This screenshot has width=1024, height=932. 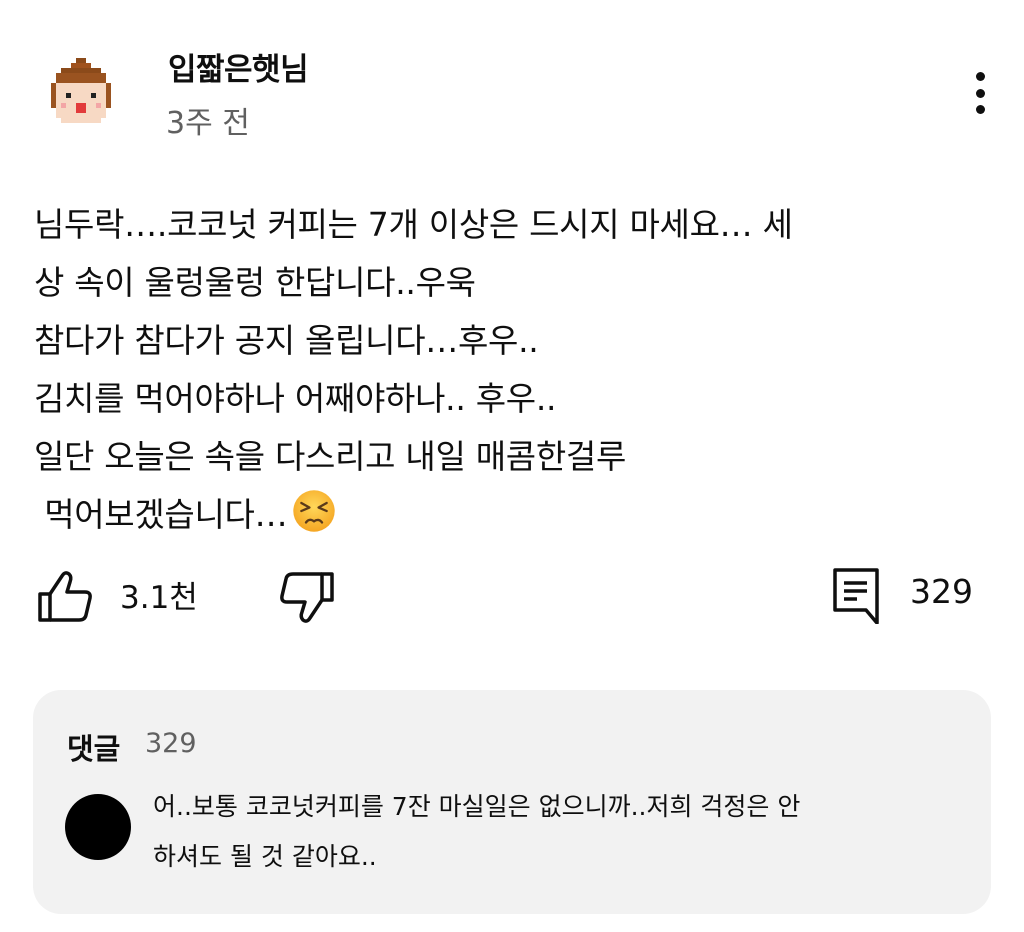 What do you see at coordinates (238, 66) in the screenshot?
I see `comment-author: 입짧은햇님` at bounding box center [238, 66].